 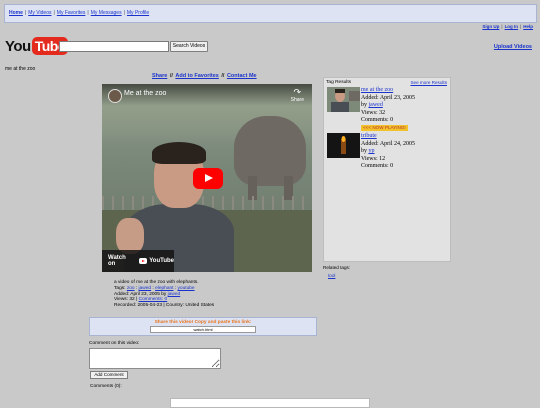 What do you see at coordinates (196, 76) in the screenshot?
I see `add-to-favorites-link: Add to Favorites` at bounding box center [196, 76].